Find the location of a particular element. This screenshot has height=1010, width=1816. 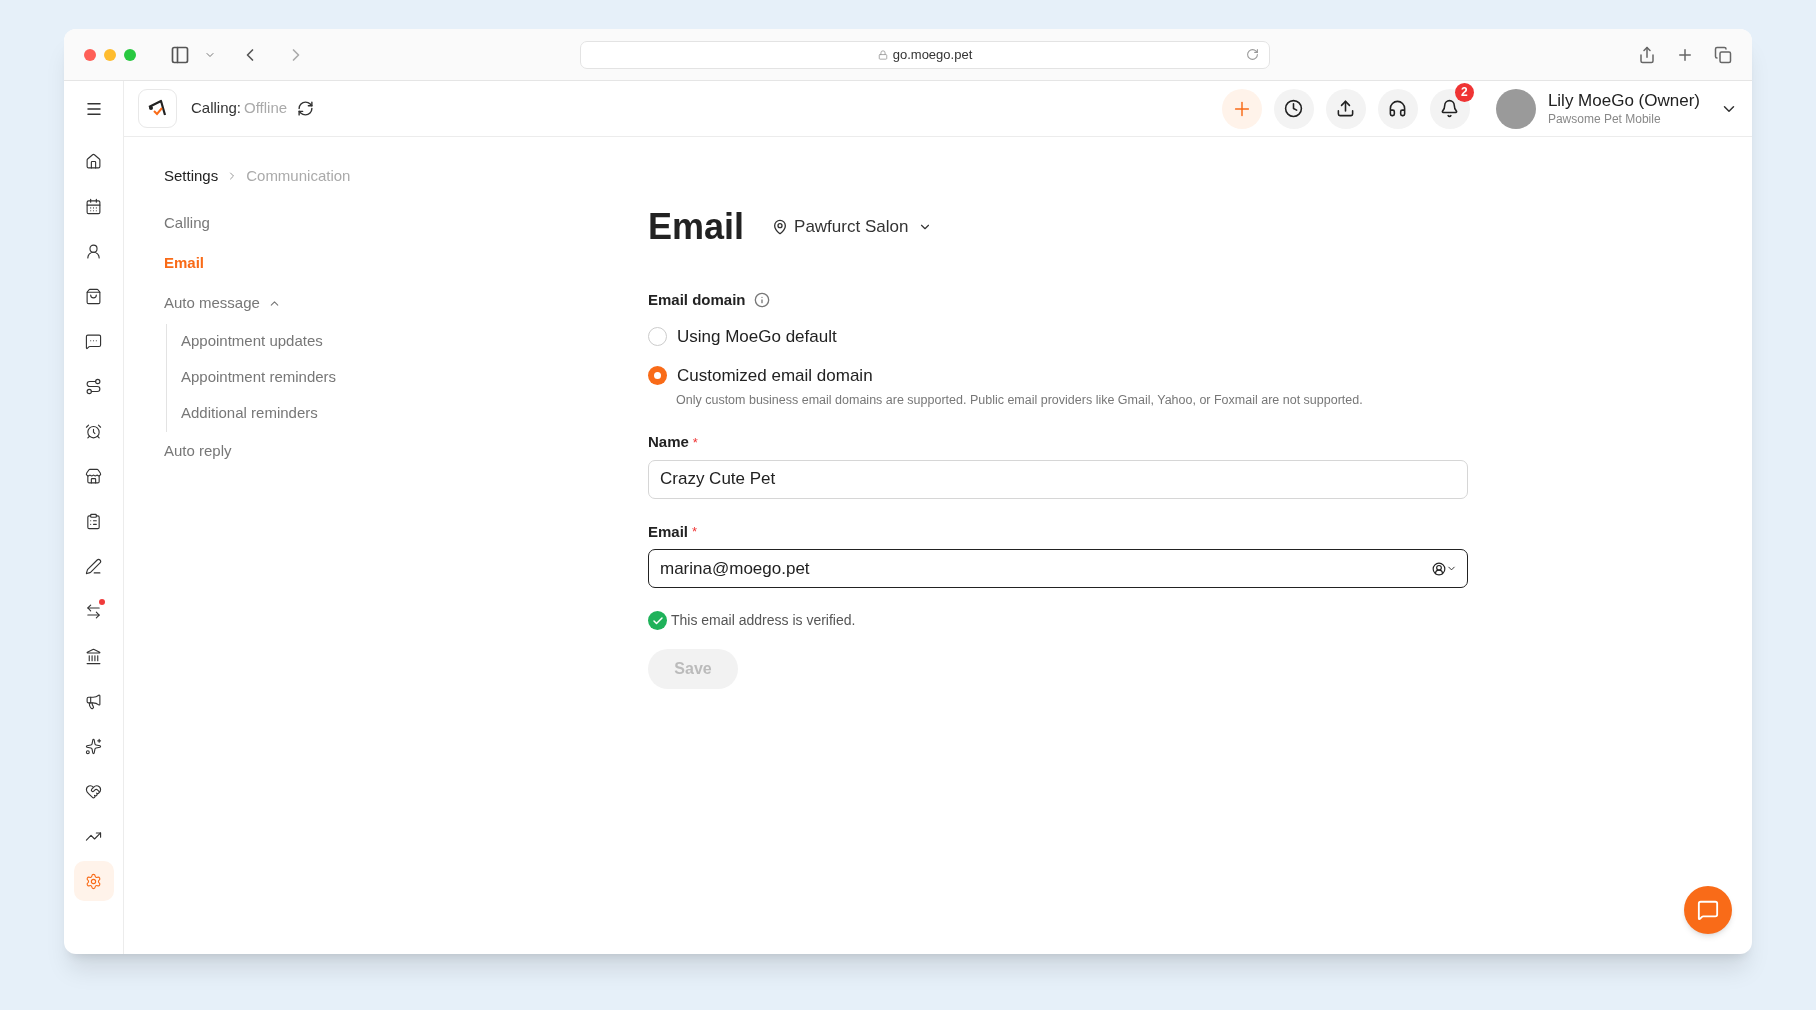

settings-nav-item: Auto reply is located at coordinates (198, 451).